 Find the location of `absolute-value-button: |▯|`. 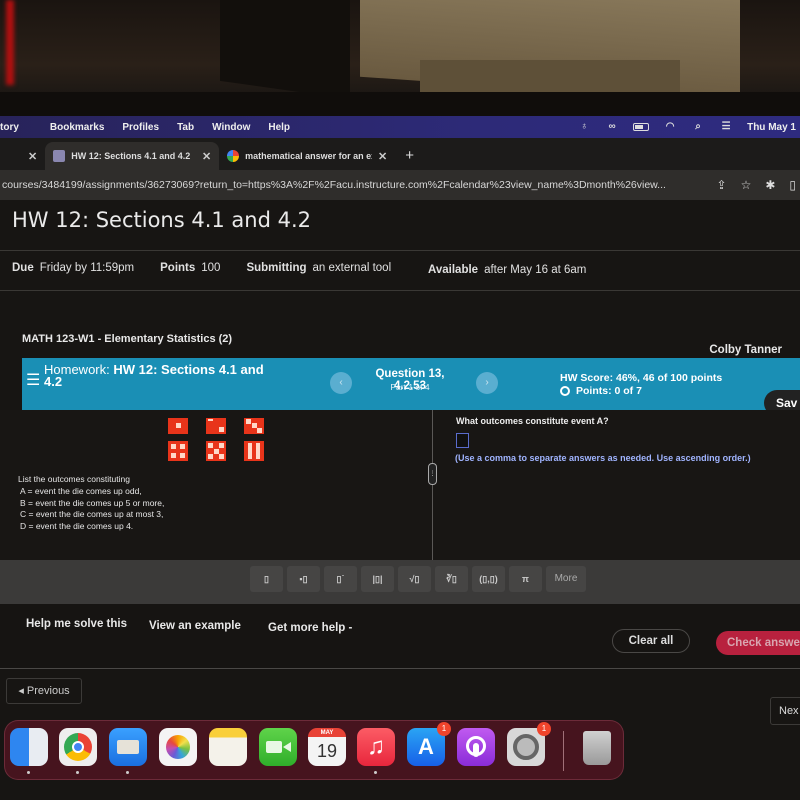

absolute-value-button: |▯| is located at coordinates (377, 579).